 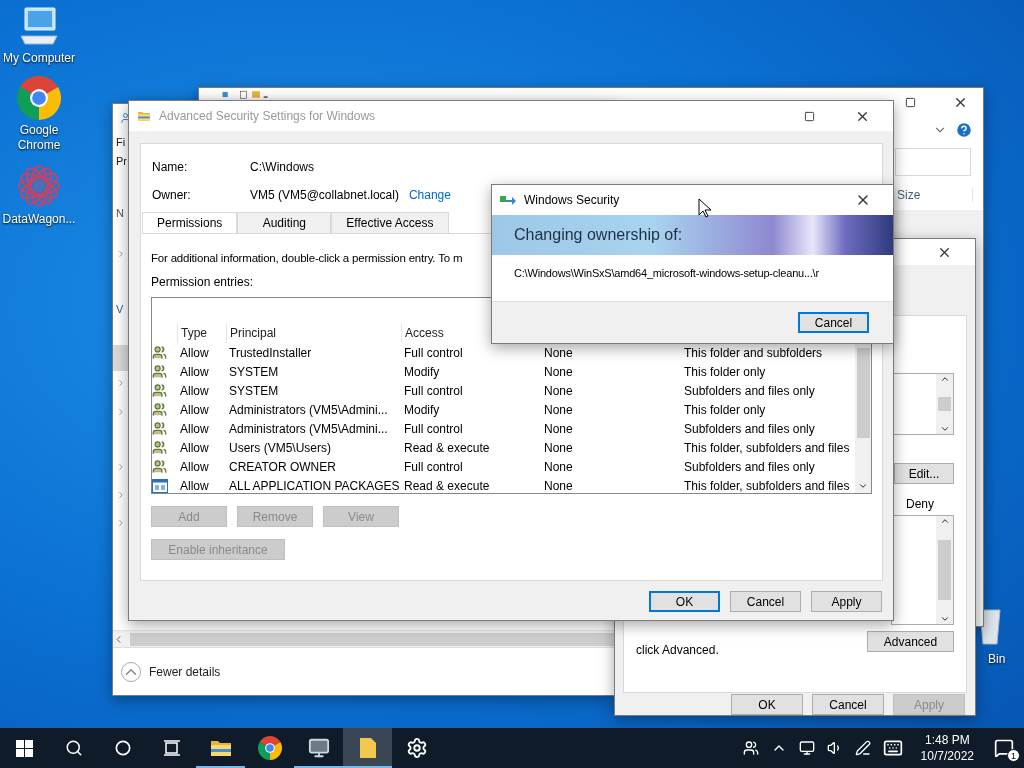 I want to click on circle-icon, so click(x=122, y=748).